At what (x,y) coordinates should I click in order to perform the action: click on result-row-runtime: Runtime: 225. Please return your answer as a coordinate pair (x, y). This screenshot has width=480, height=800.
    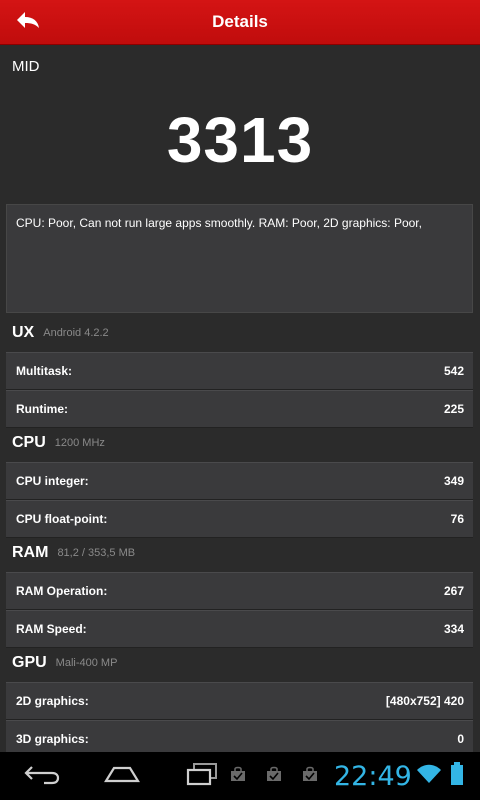
    Looking at the image, I should click on (239, 409).